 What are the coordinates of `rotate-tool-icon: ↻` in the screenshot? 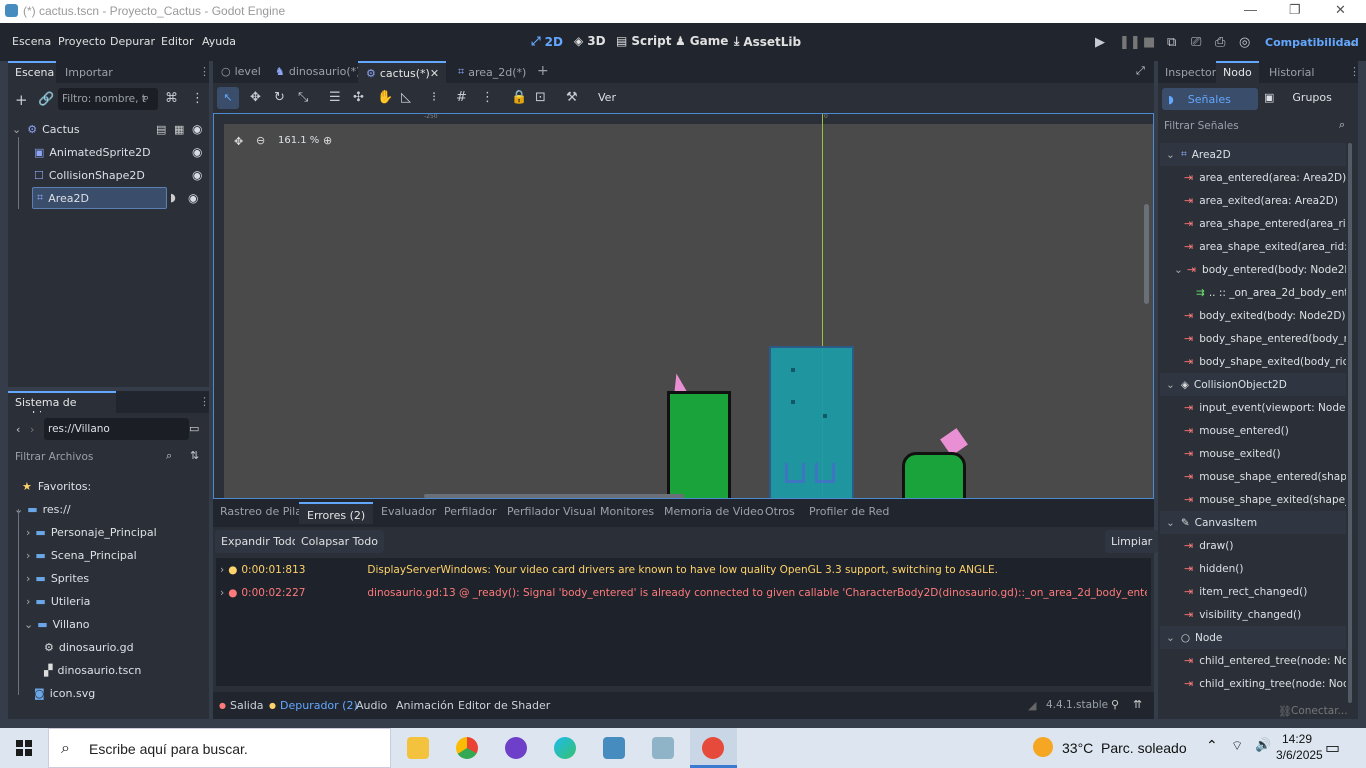 It's located at (279, 97).